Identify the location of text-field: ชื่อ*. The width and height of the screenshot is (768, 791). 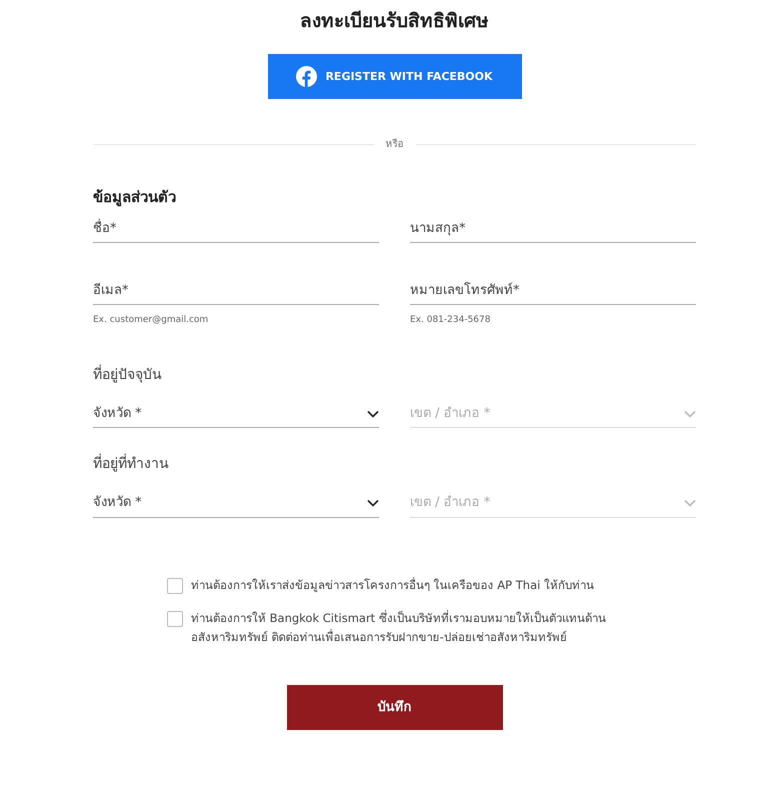
(236, 229).